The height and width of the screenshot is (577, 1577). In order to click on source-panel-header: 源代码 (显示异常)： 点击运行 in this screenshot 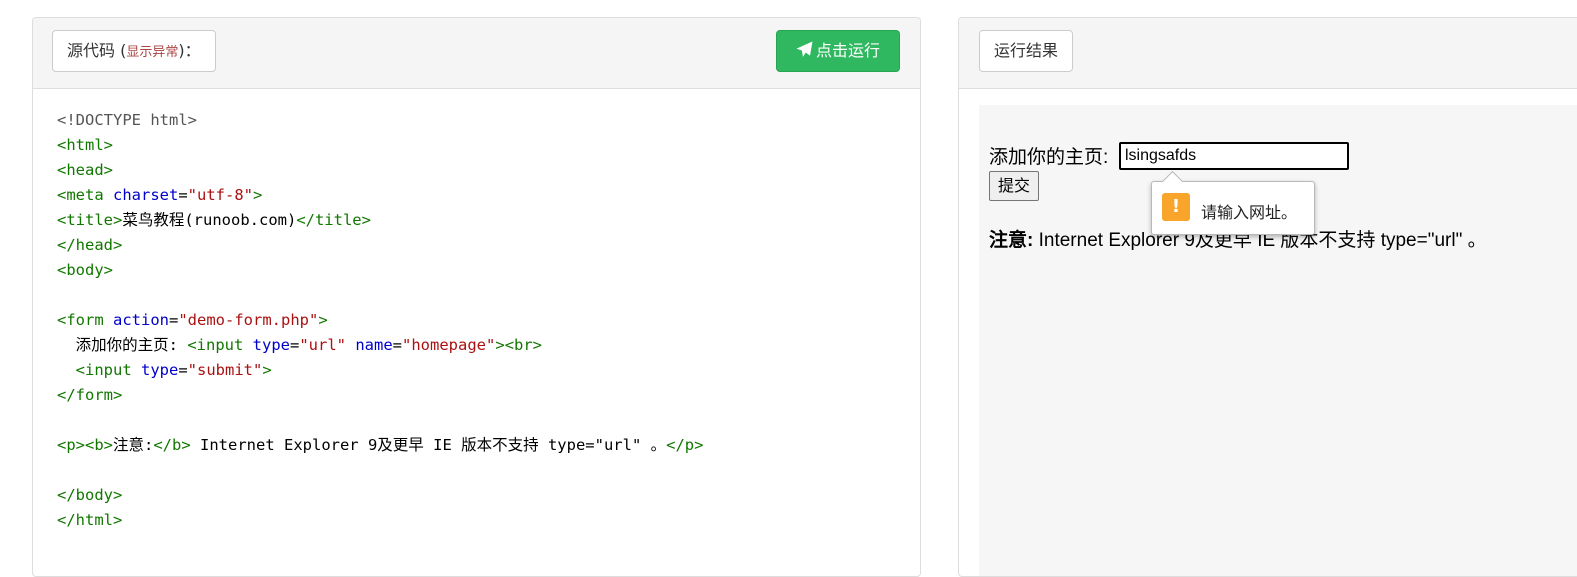, I will do `click(476, 53)`.